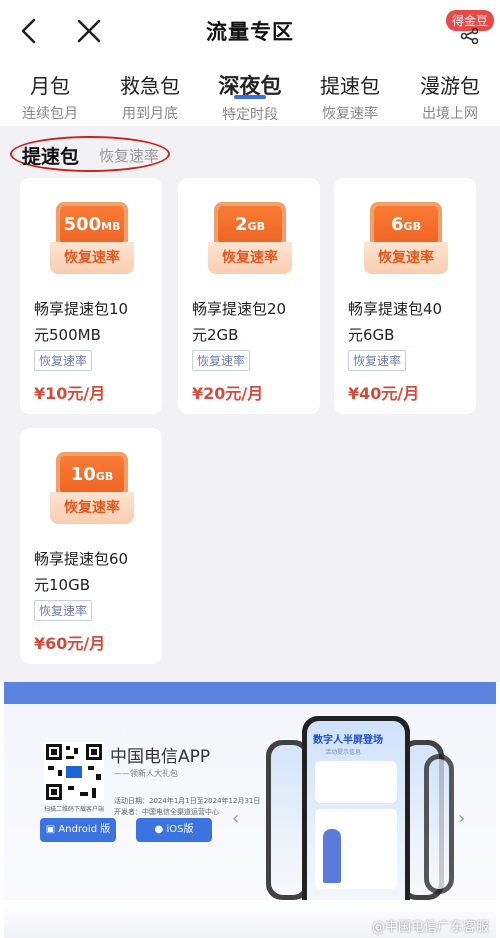  Describe the element at coordinates (332, 856) in the screenshot. I see `digital-person-figure` at that location.